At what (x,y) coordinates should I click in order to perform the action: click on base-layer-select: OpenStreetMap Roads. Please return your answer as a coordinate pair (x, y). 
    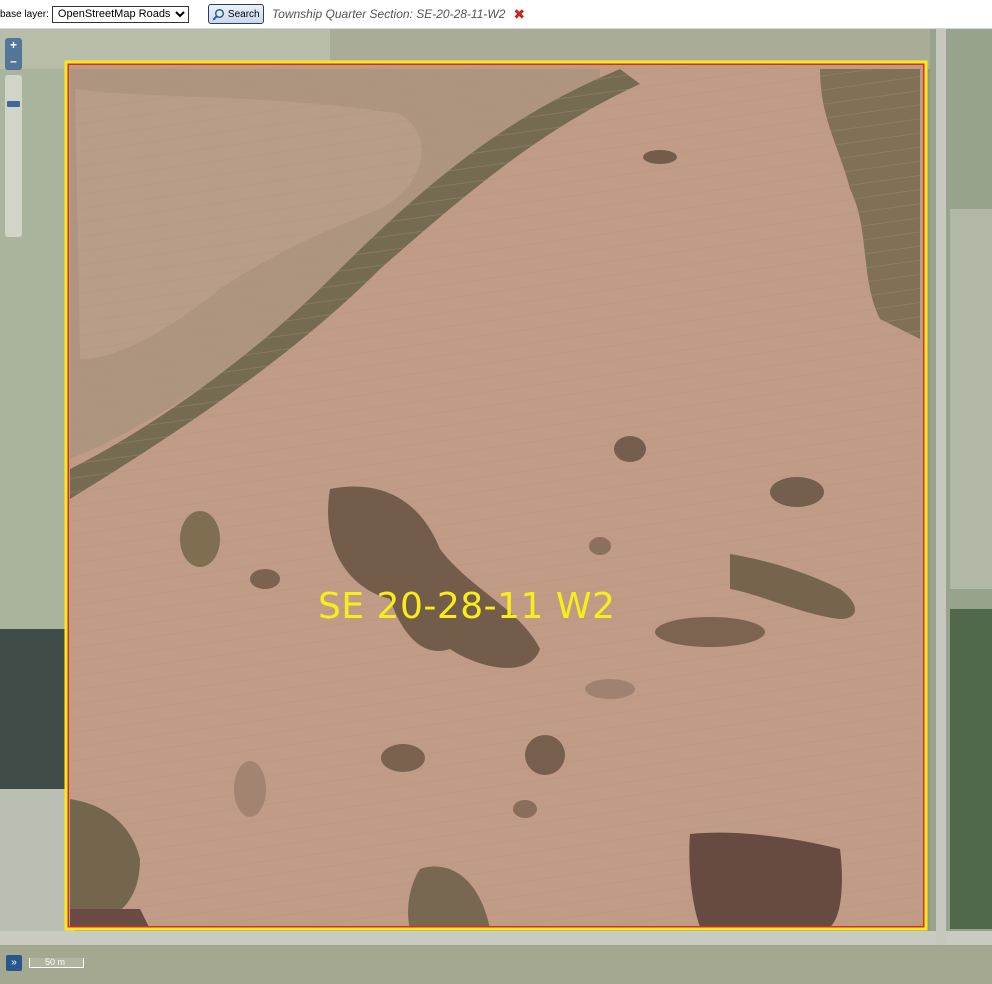
    Looking at the image, I should click on (120, 14).